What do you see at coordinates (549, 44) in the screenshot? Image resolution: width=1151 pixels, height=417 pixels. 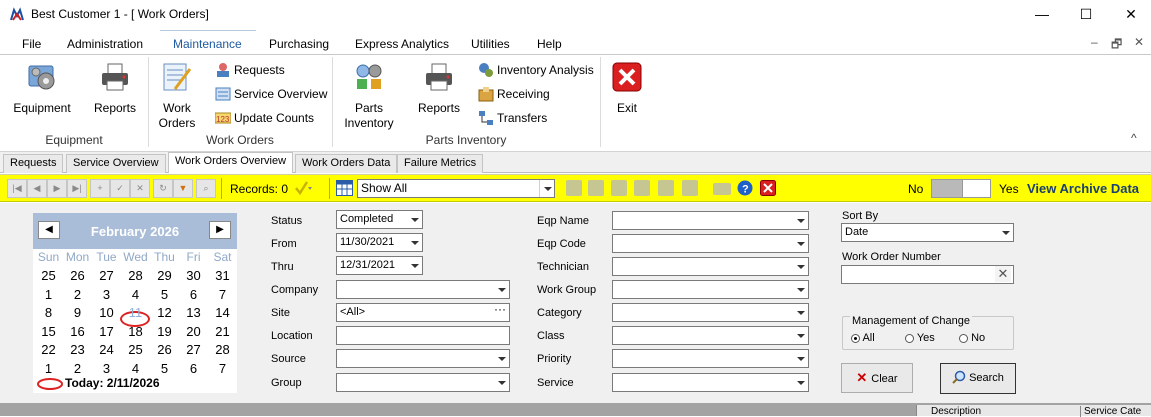 I see `menu-help: Help` at bounding box center [549, 44].